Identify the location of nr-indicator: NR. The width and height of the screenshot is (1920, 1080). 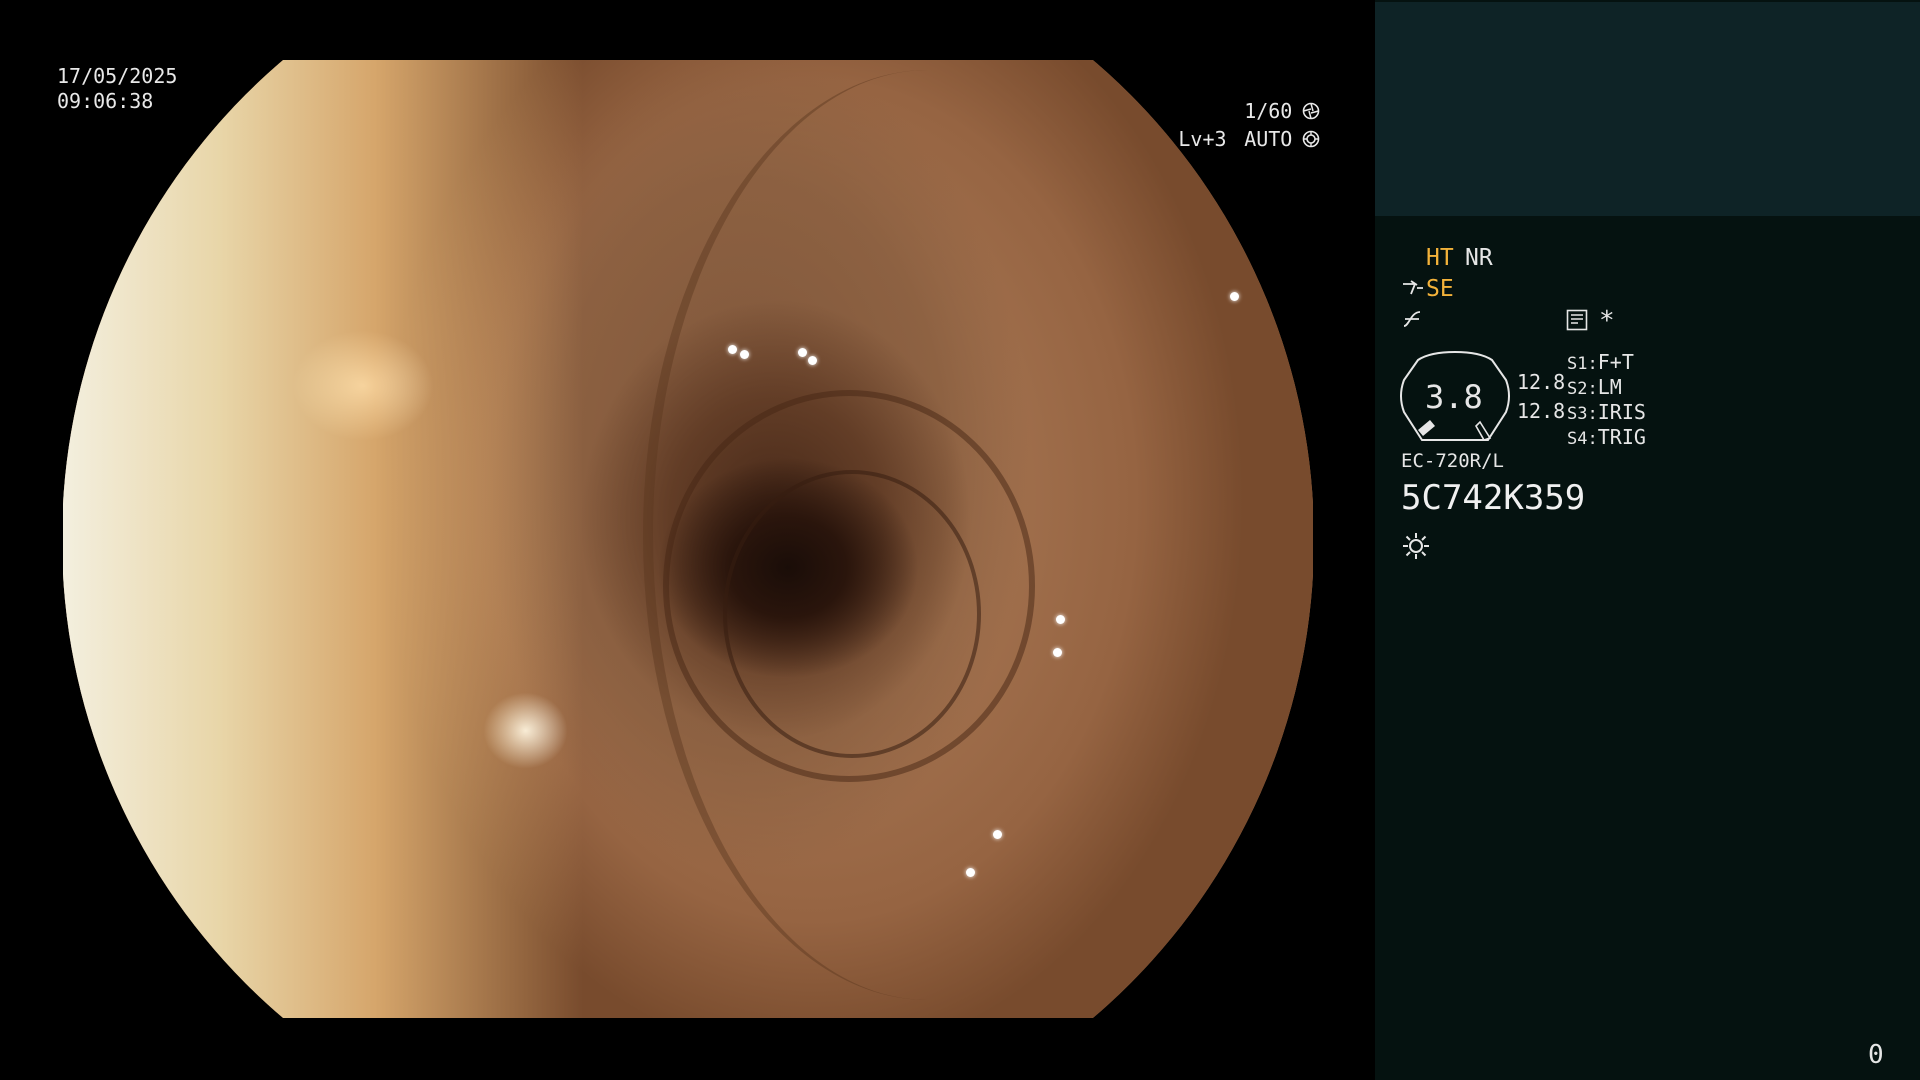
(1479, 258).